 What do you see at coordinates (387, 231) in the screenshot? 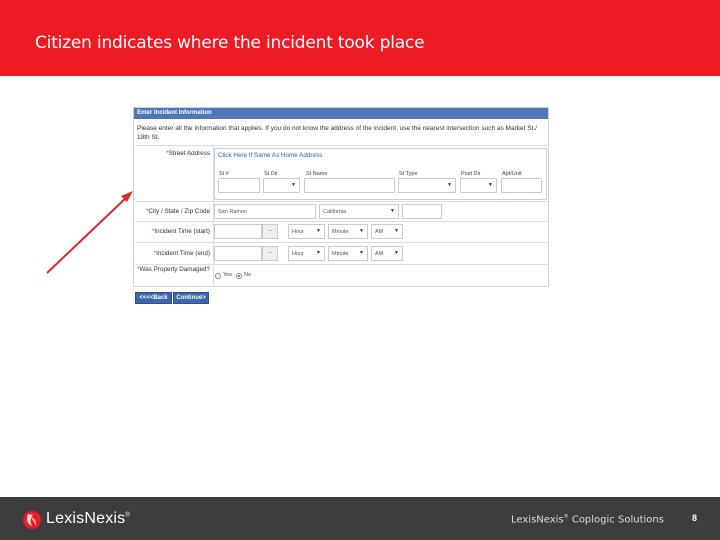
I see `incident-start-ampm-select: AM ▼` at bounding box center [387, 231].